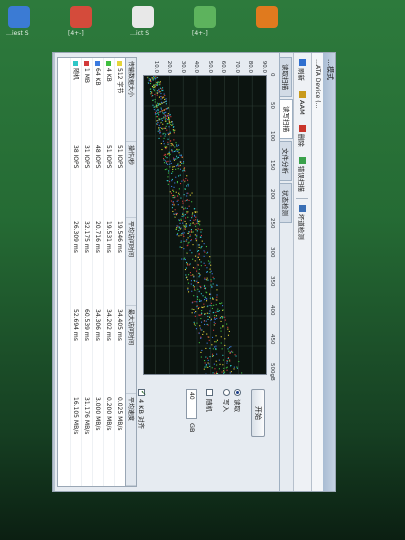 The image size is (405, 540). Describe the element at coordinates (302, 136) in the screenshot. I see `toolbar-button-delete: 删除` at that location.